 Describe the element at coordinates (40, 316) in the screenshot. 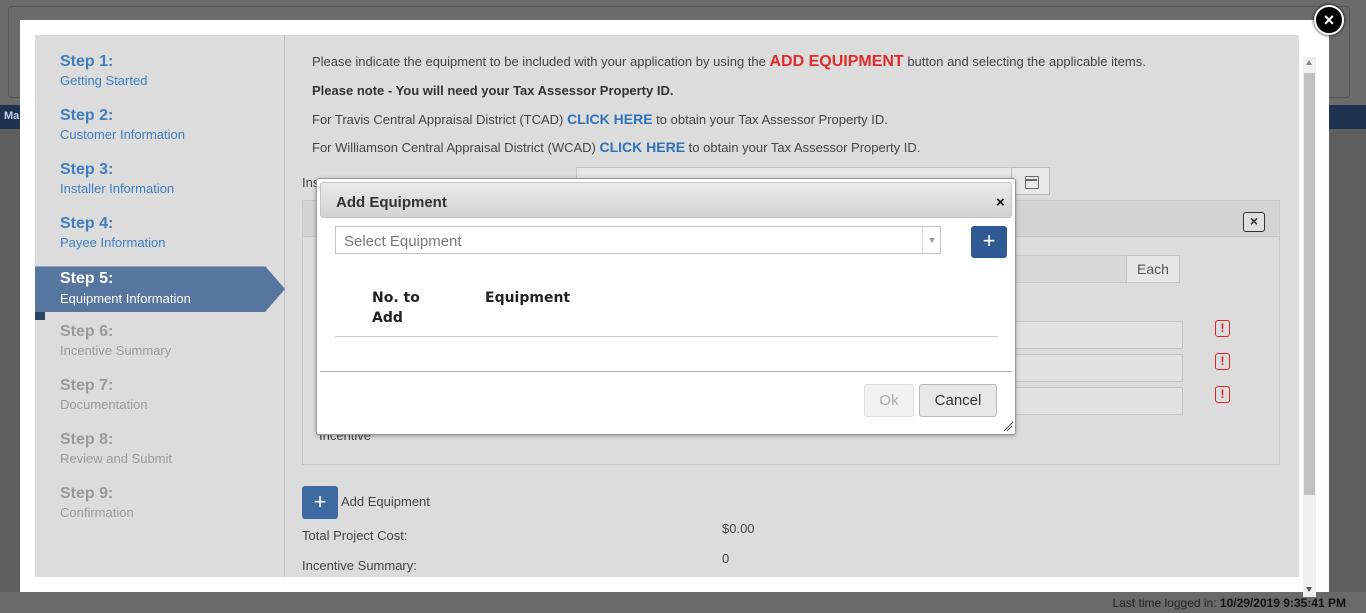

I see `active-step-fold` at that location.